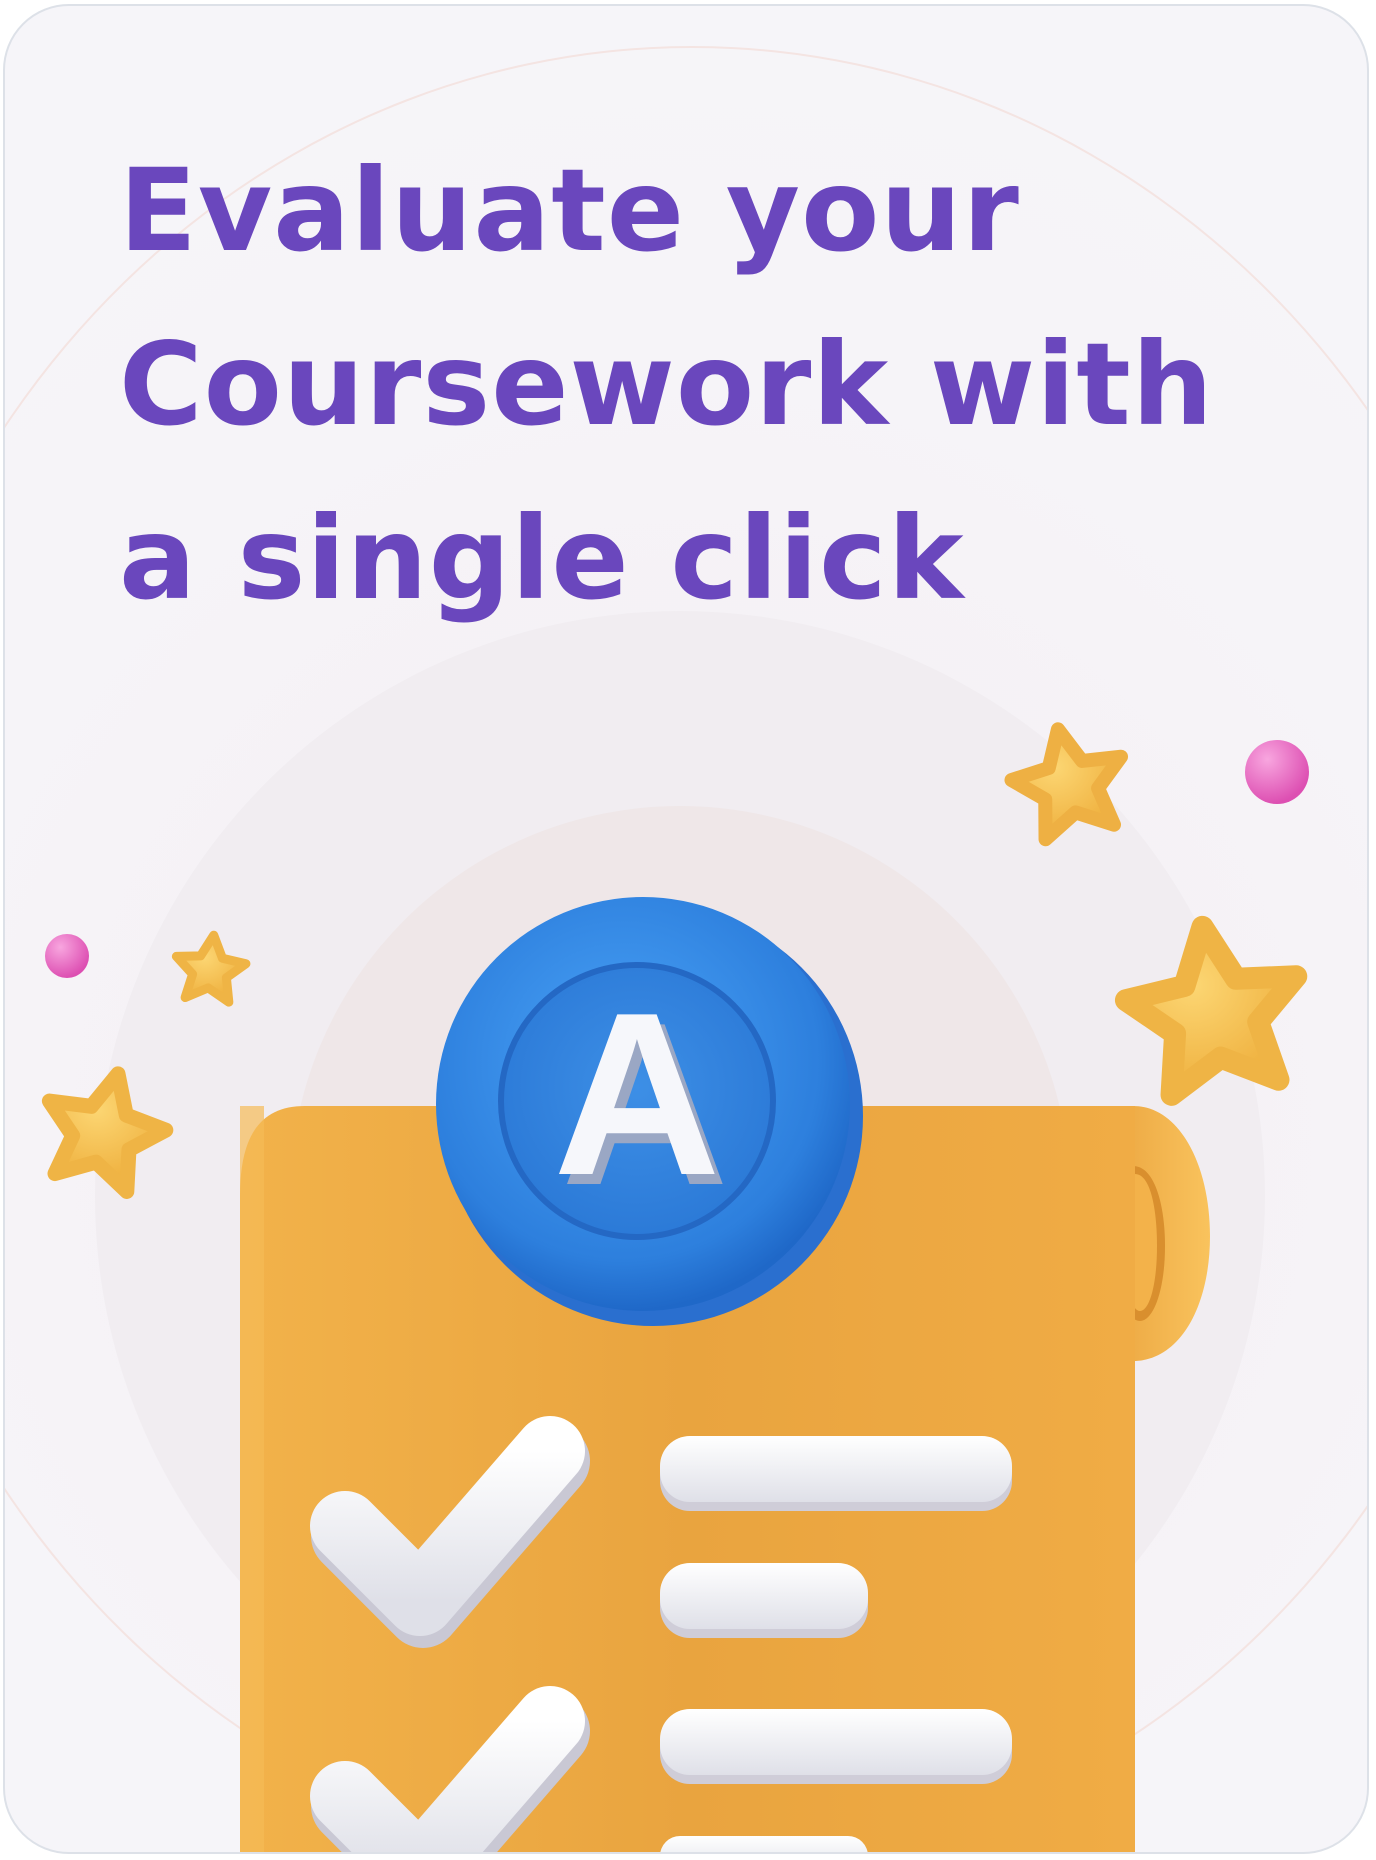 This screenshot has width=1376, height=1860. What do you see at coordinates (666, 384) in the screenshot?
I see `headline-line-2: Coursework with` at bounding box center [666, 384].